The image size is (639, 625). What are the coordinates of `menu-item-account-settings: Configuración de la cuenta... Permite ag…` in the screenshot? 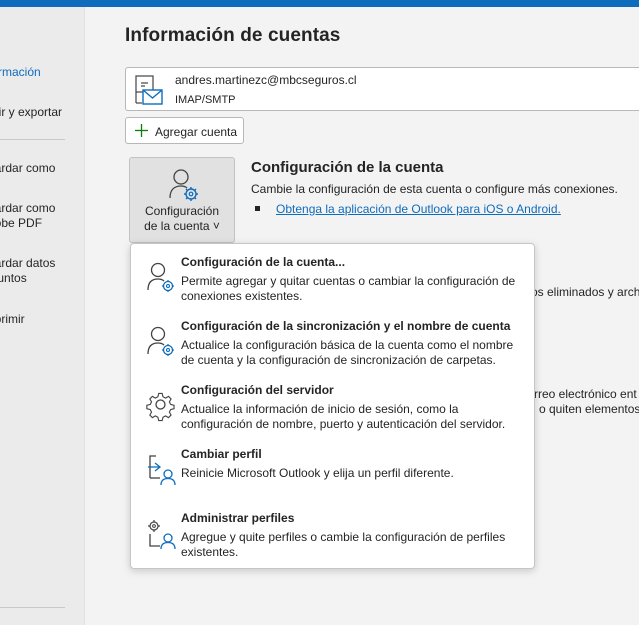 It's located at (332, 276).